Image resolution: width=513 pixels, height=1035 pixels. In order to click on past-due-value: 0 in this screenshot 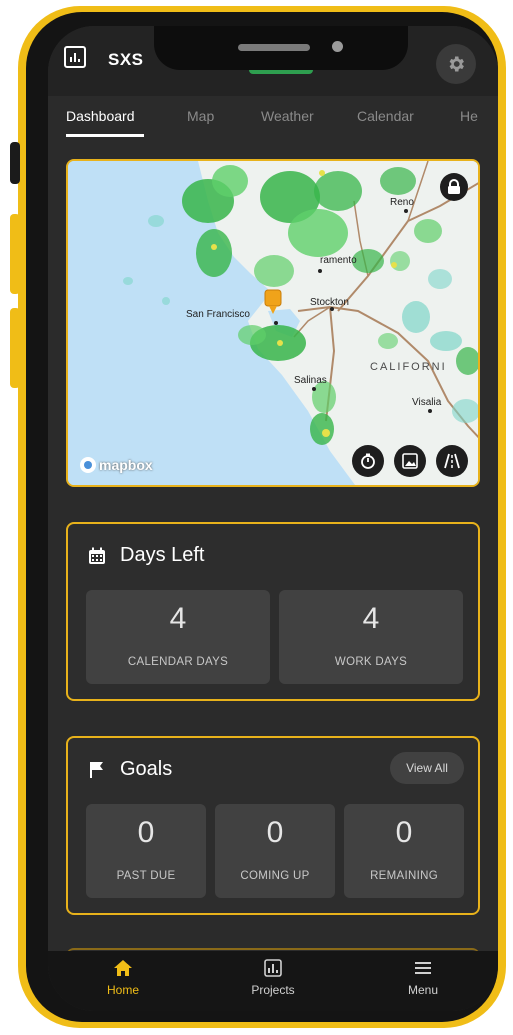, I will do `click(146, 832)`.